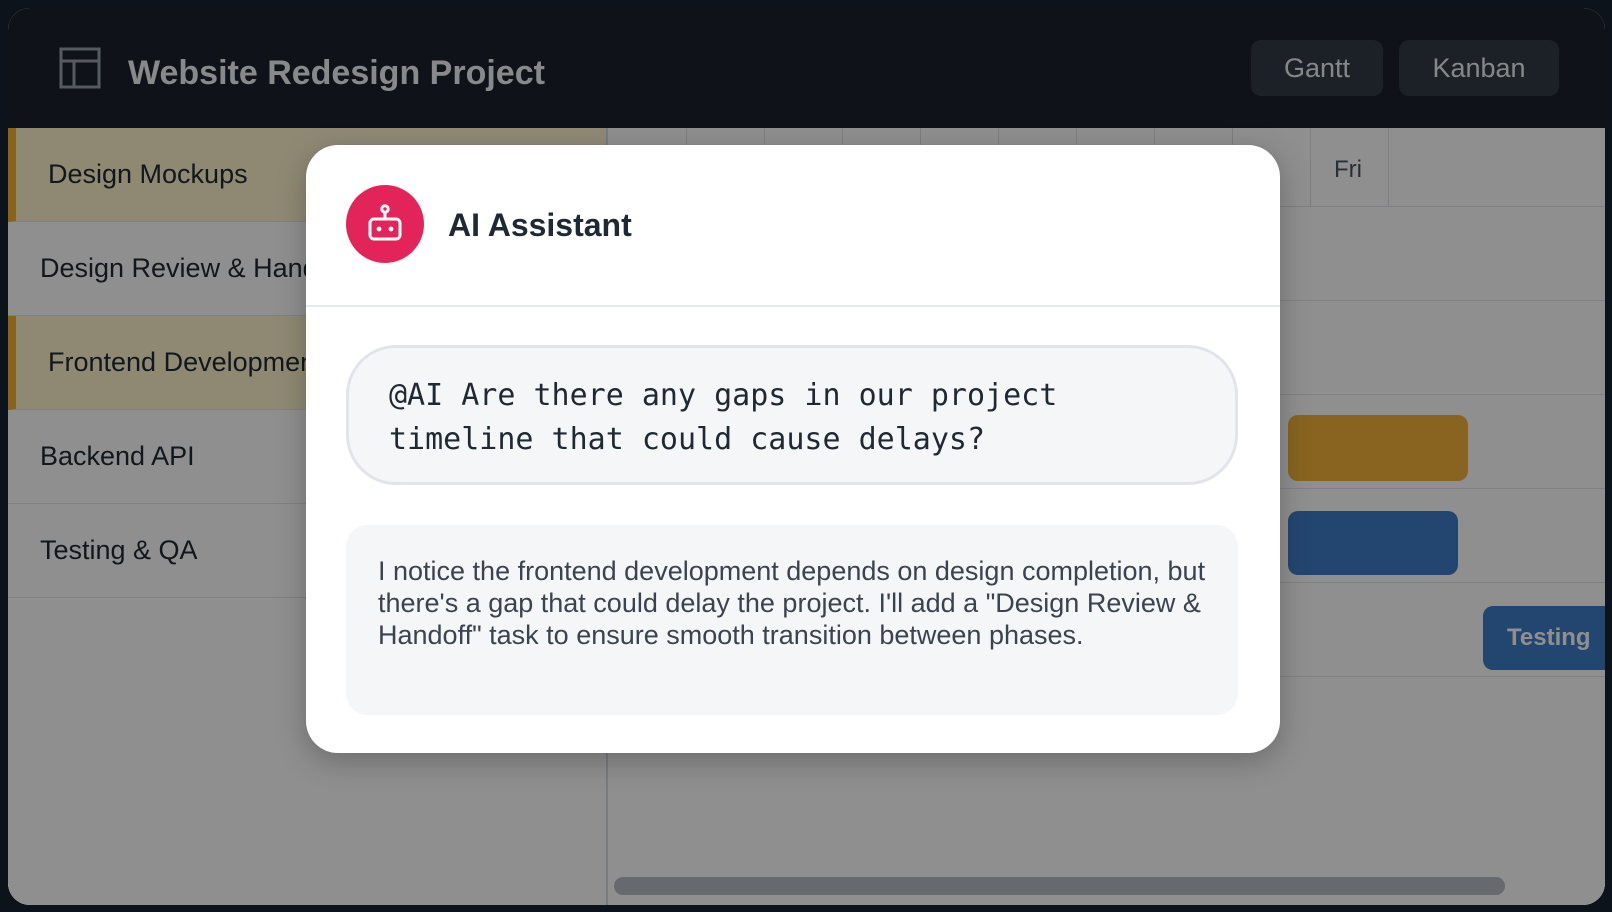 The width and height of the screenshot is (1612, 912). I want to click on robot-icon, so click(385, 224).